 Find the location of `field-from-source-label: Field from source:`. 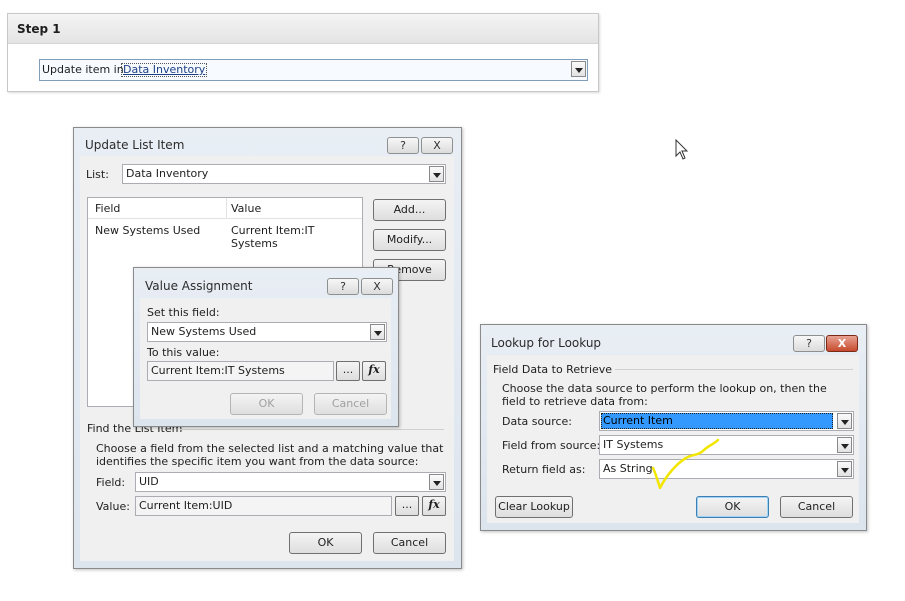

field-from-source-label: Field from source: is located at coordinates (551, 445).